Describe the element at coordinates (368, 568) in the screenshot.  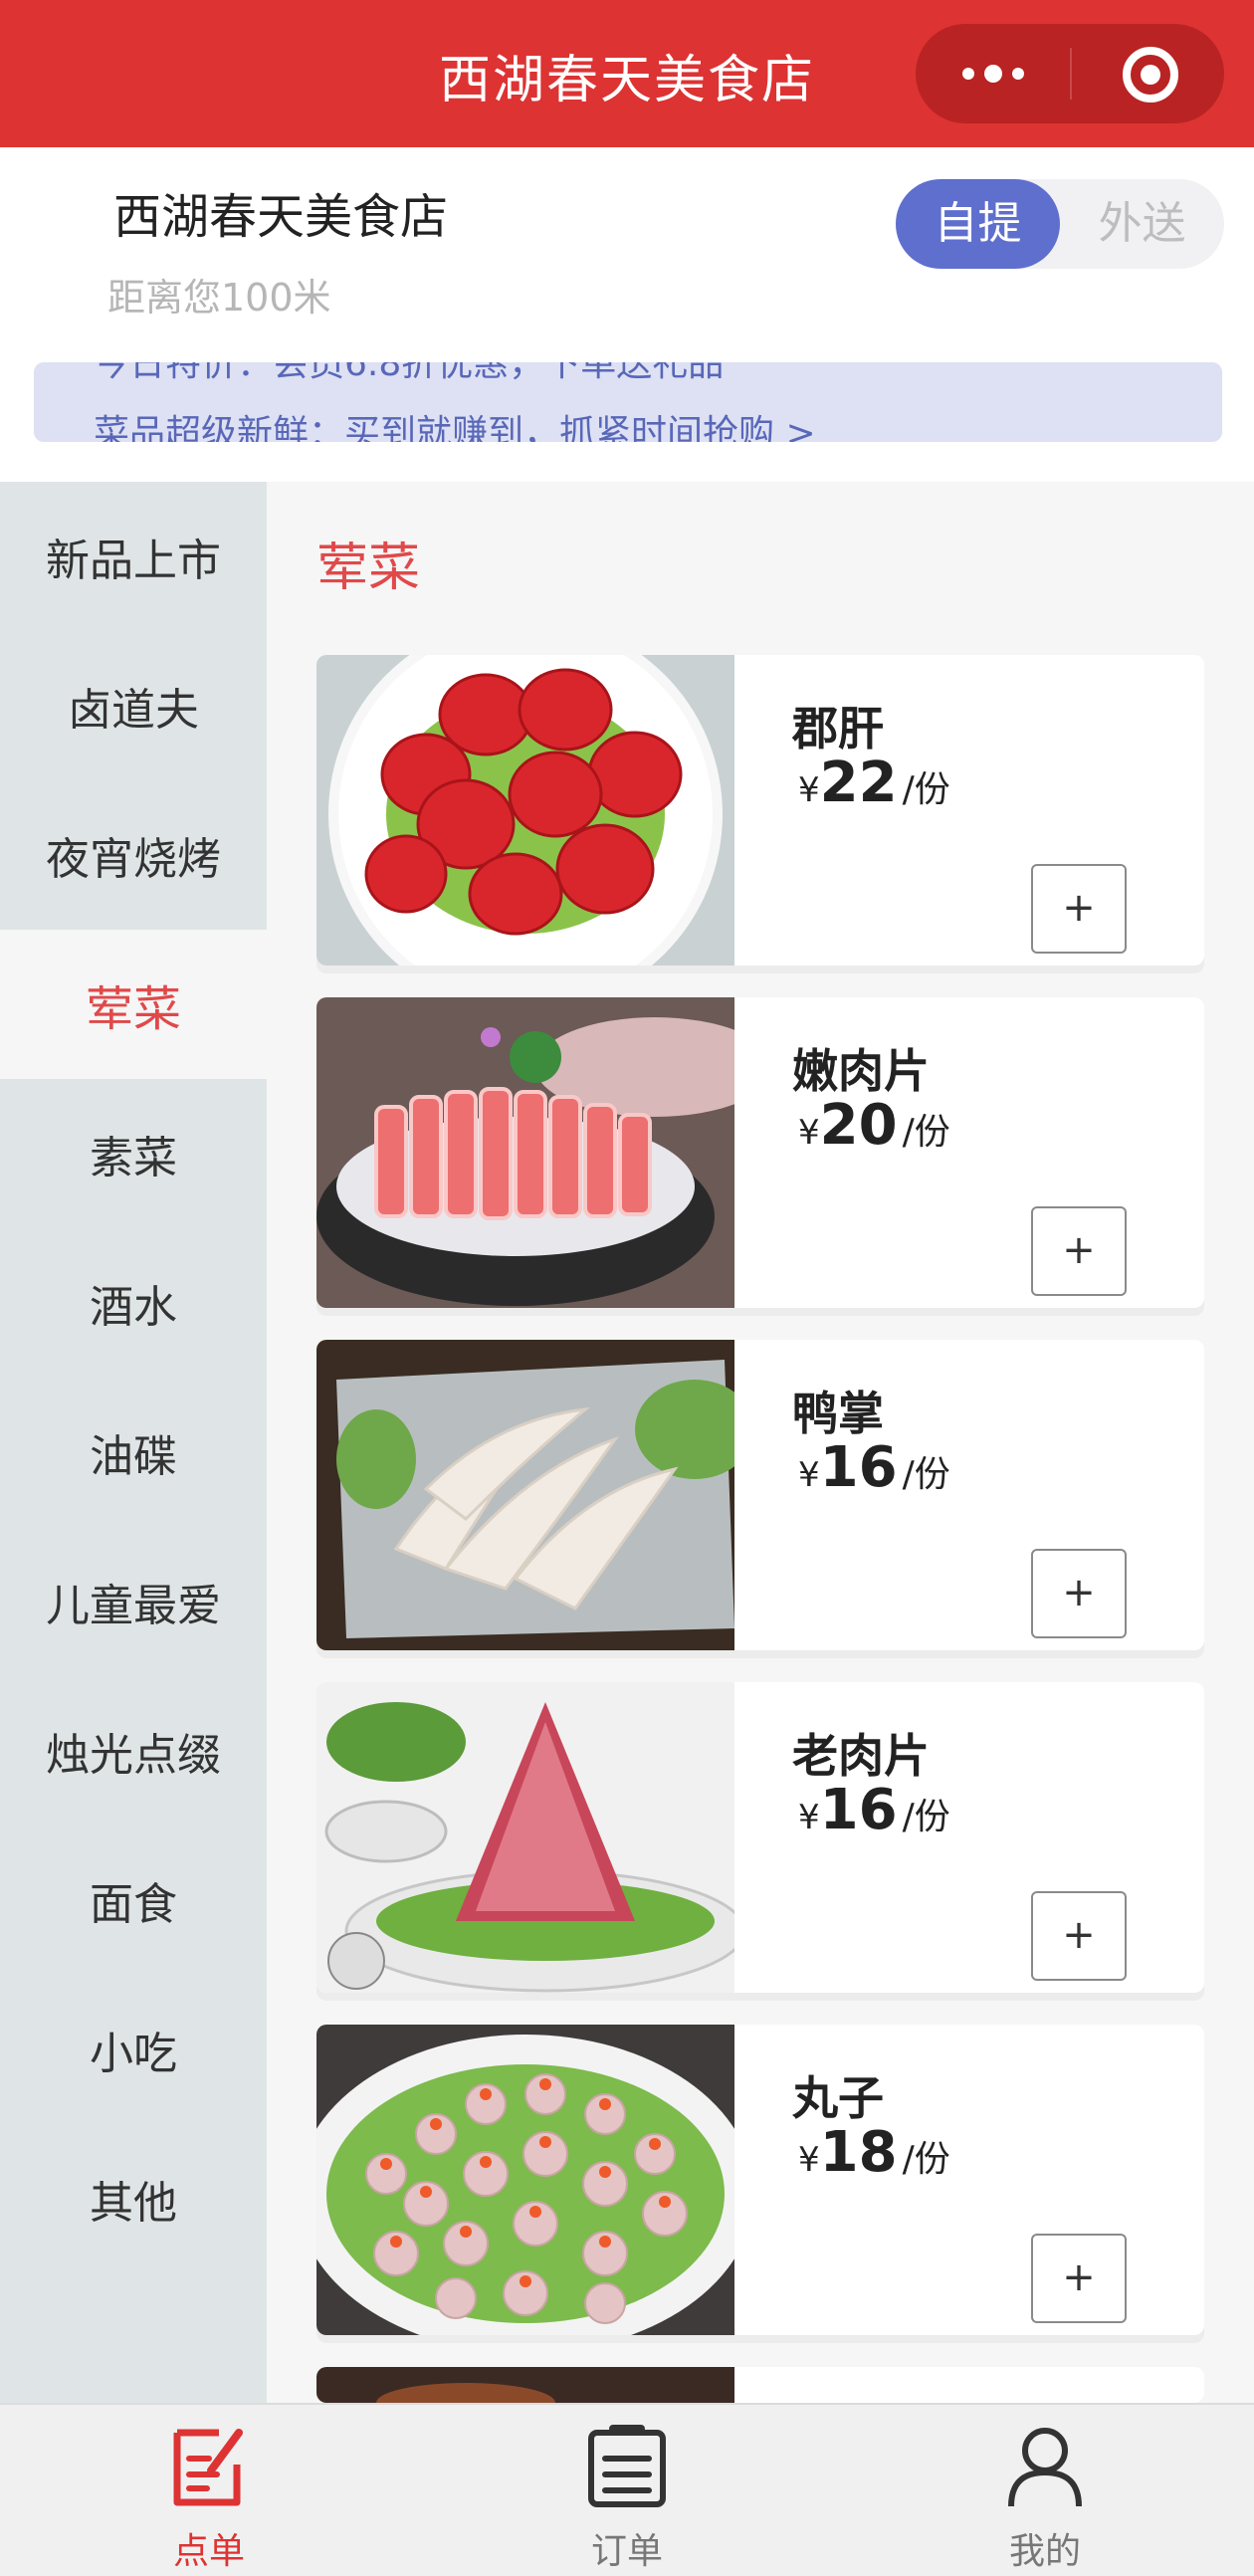
I see `category-title: 荤菜` at that location.